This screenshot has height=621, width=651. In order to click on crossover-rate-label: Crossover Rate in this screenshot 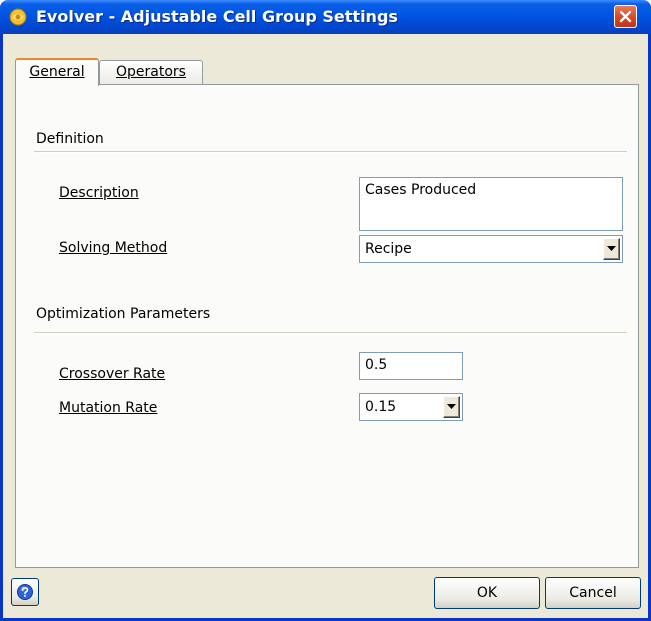, I will do `click(112, 374)`.